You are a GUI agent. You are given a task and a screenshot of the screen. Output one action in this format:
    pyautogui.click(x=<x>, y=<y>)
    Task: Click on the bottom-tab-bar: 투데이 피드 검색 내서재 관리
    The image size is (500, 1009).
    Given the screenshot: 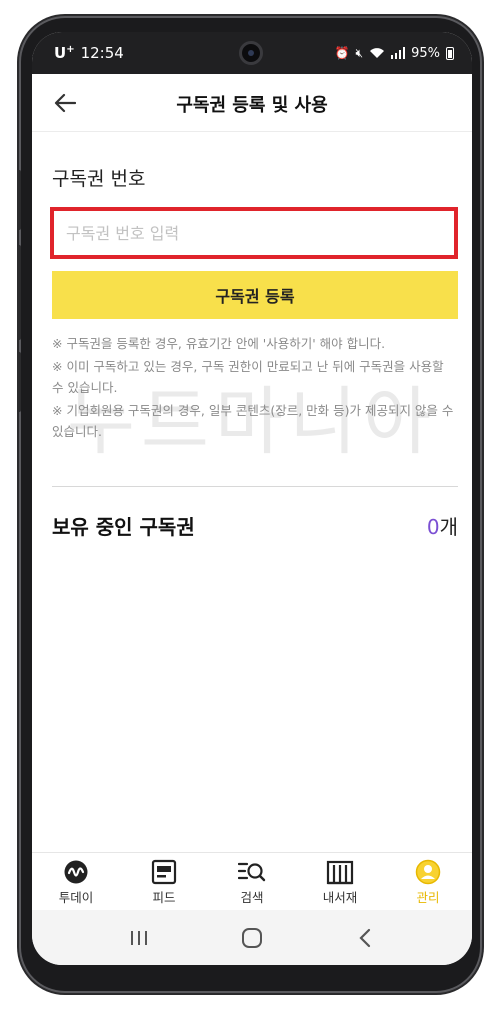 What is the action you would take?
    pyautogui.click(x=252, y=881)
    